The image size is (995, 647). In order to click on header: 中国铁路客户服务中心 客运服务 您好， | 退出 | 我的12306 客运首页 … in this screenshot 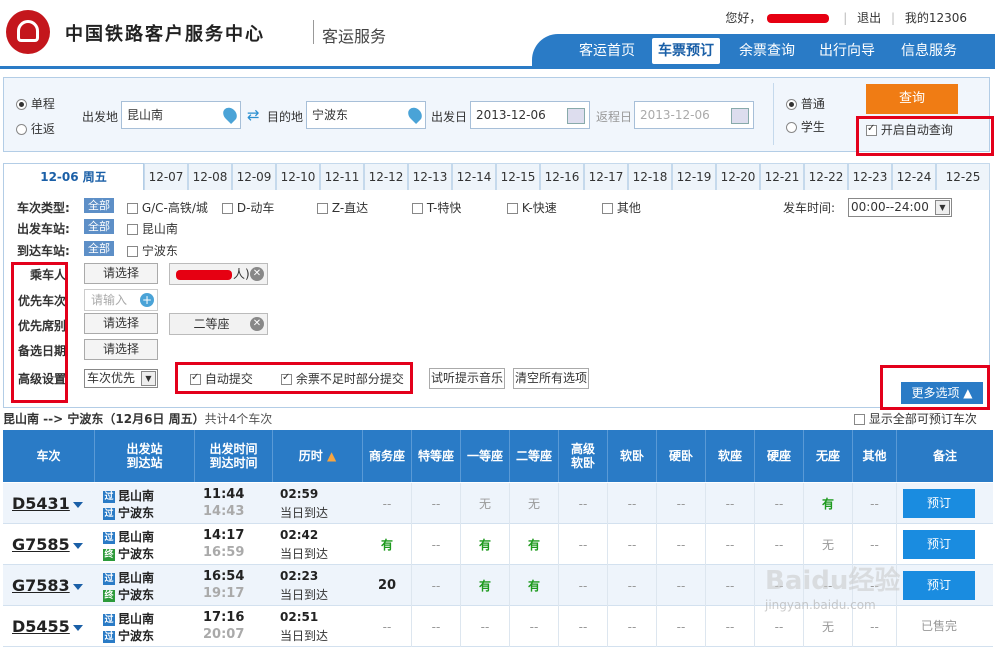, I will do `click(497, 33)`.